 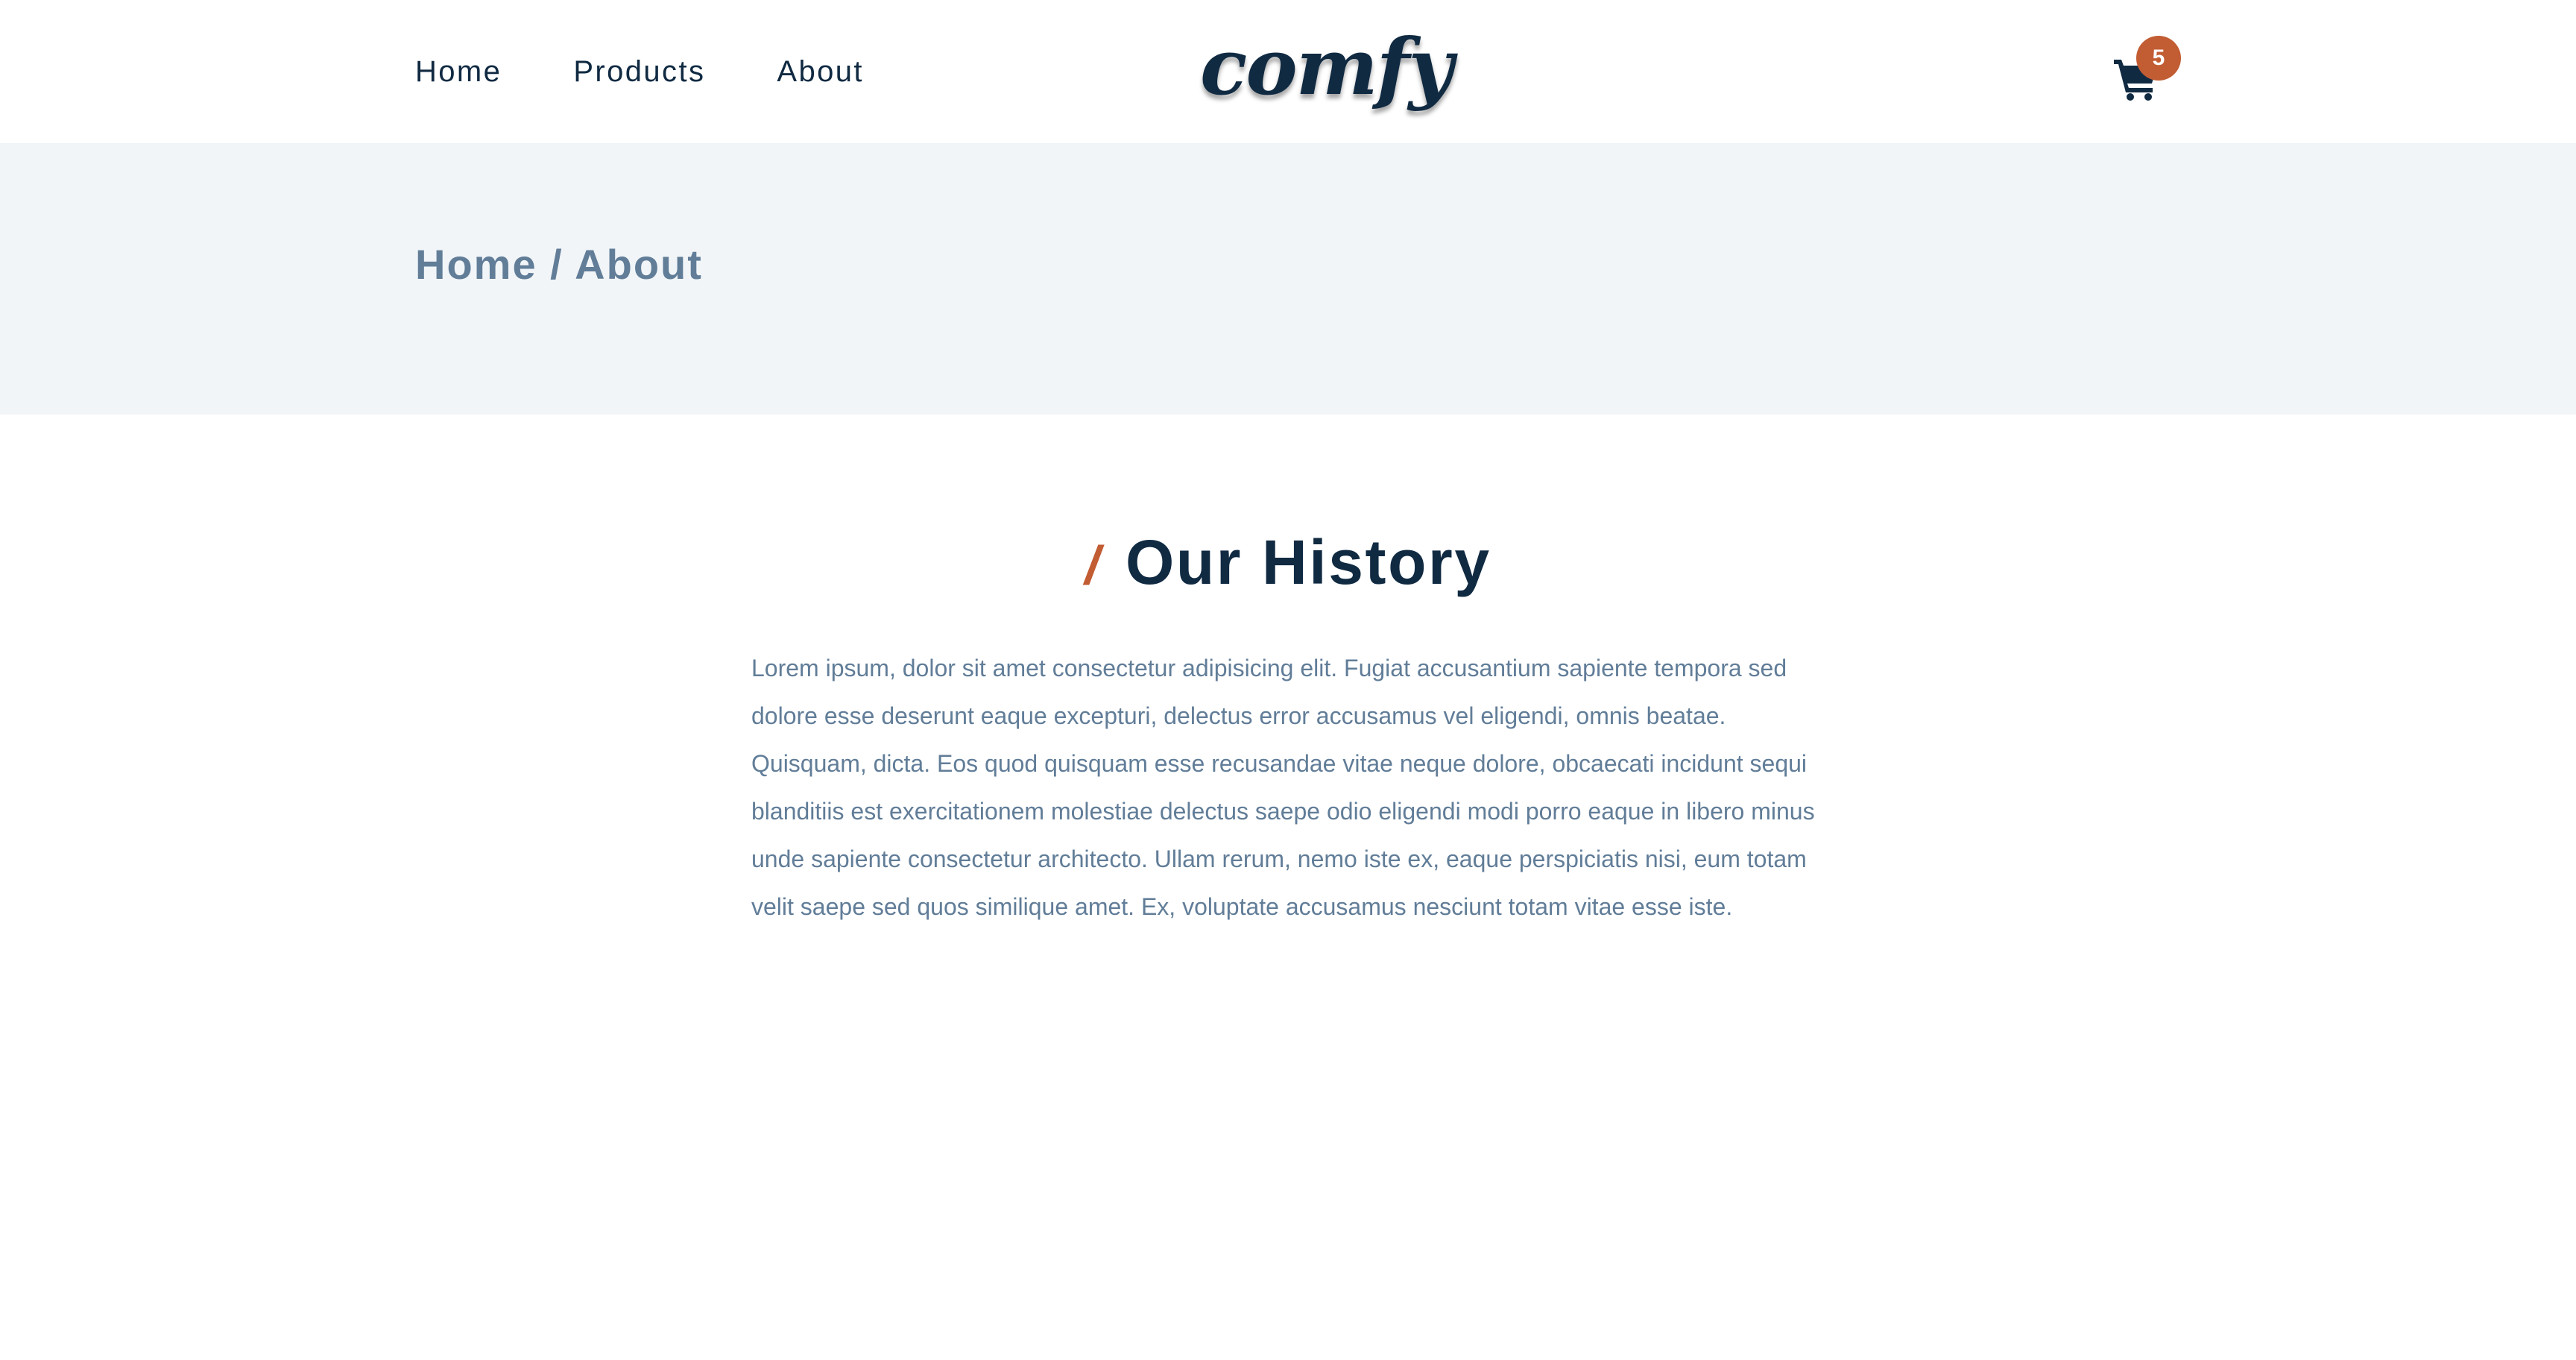 What do you see at coordinates (820, 72) in the screenshot?
I see `nav-link-about: About` at bounding box center [820, 72].